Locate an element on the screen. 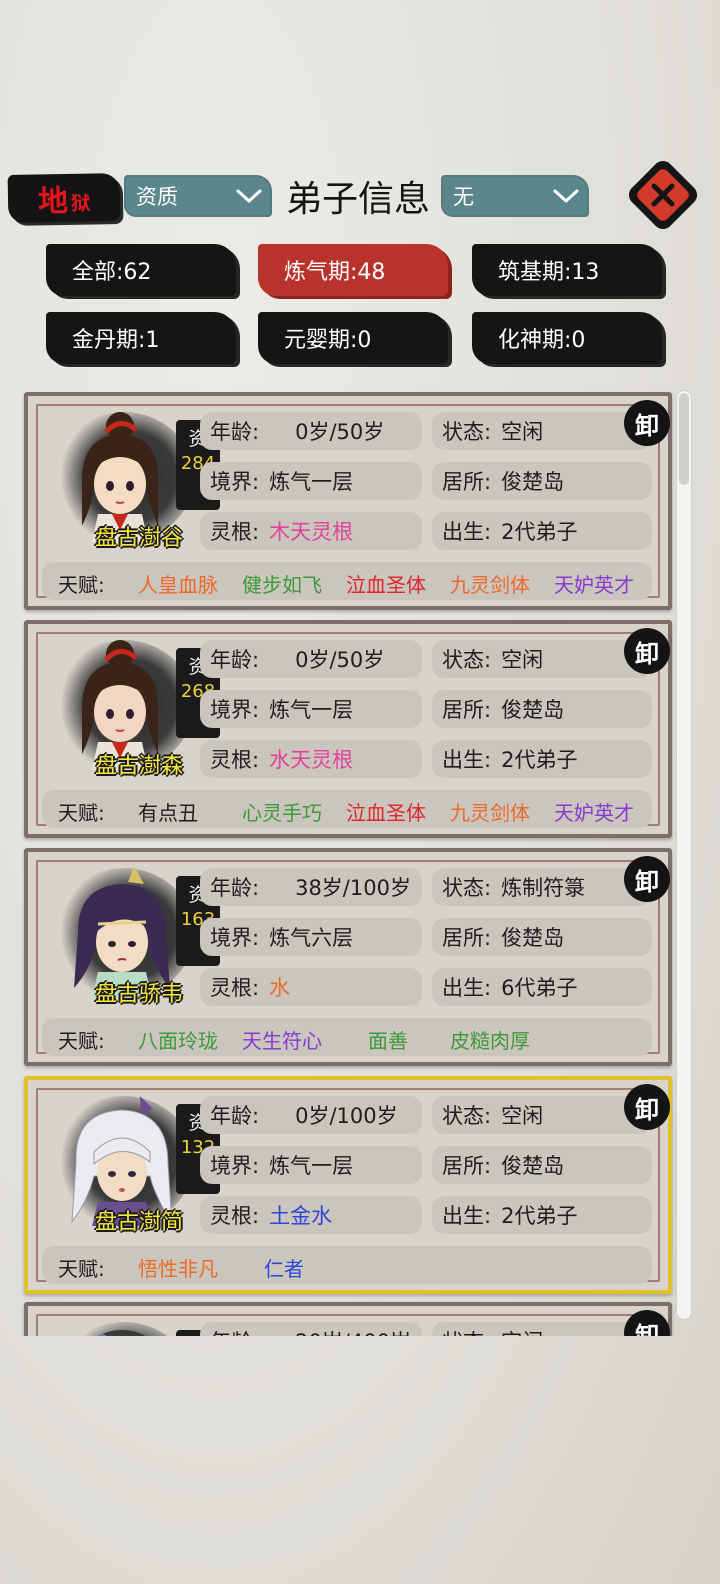  page-title: 弟子信息 is located at coordinates (357, 199).